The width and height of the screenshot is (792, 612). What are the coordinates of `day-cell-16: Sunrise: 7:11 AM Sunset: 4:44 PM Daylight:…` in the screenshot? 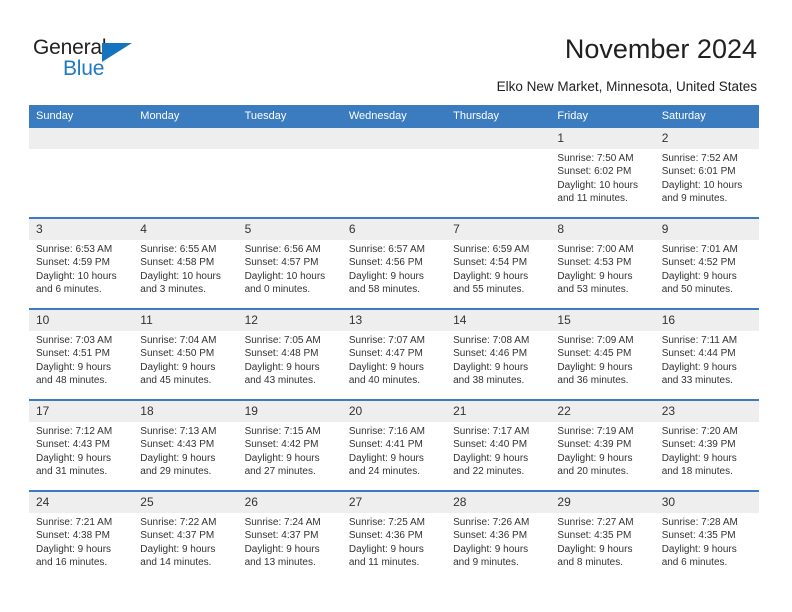 It's located at (706, 365).